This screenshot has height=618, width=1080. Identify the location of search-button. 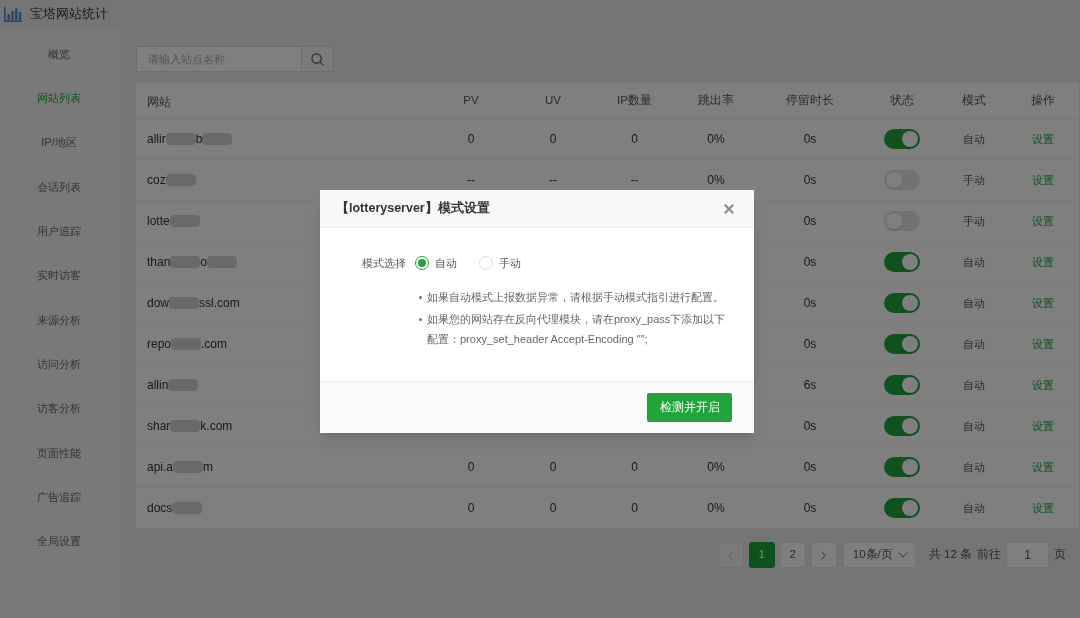
(318, 59).